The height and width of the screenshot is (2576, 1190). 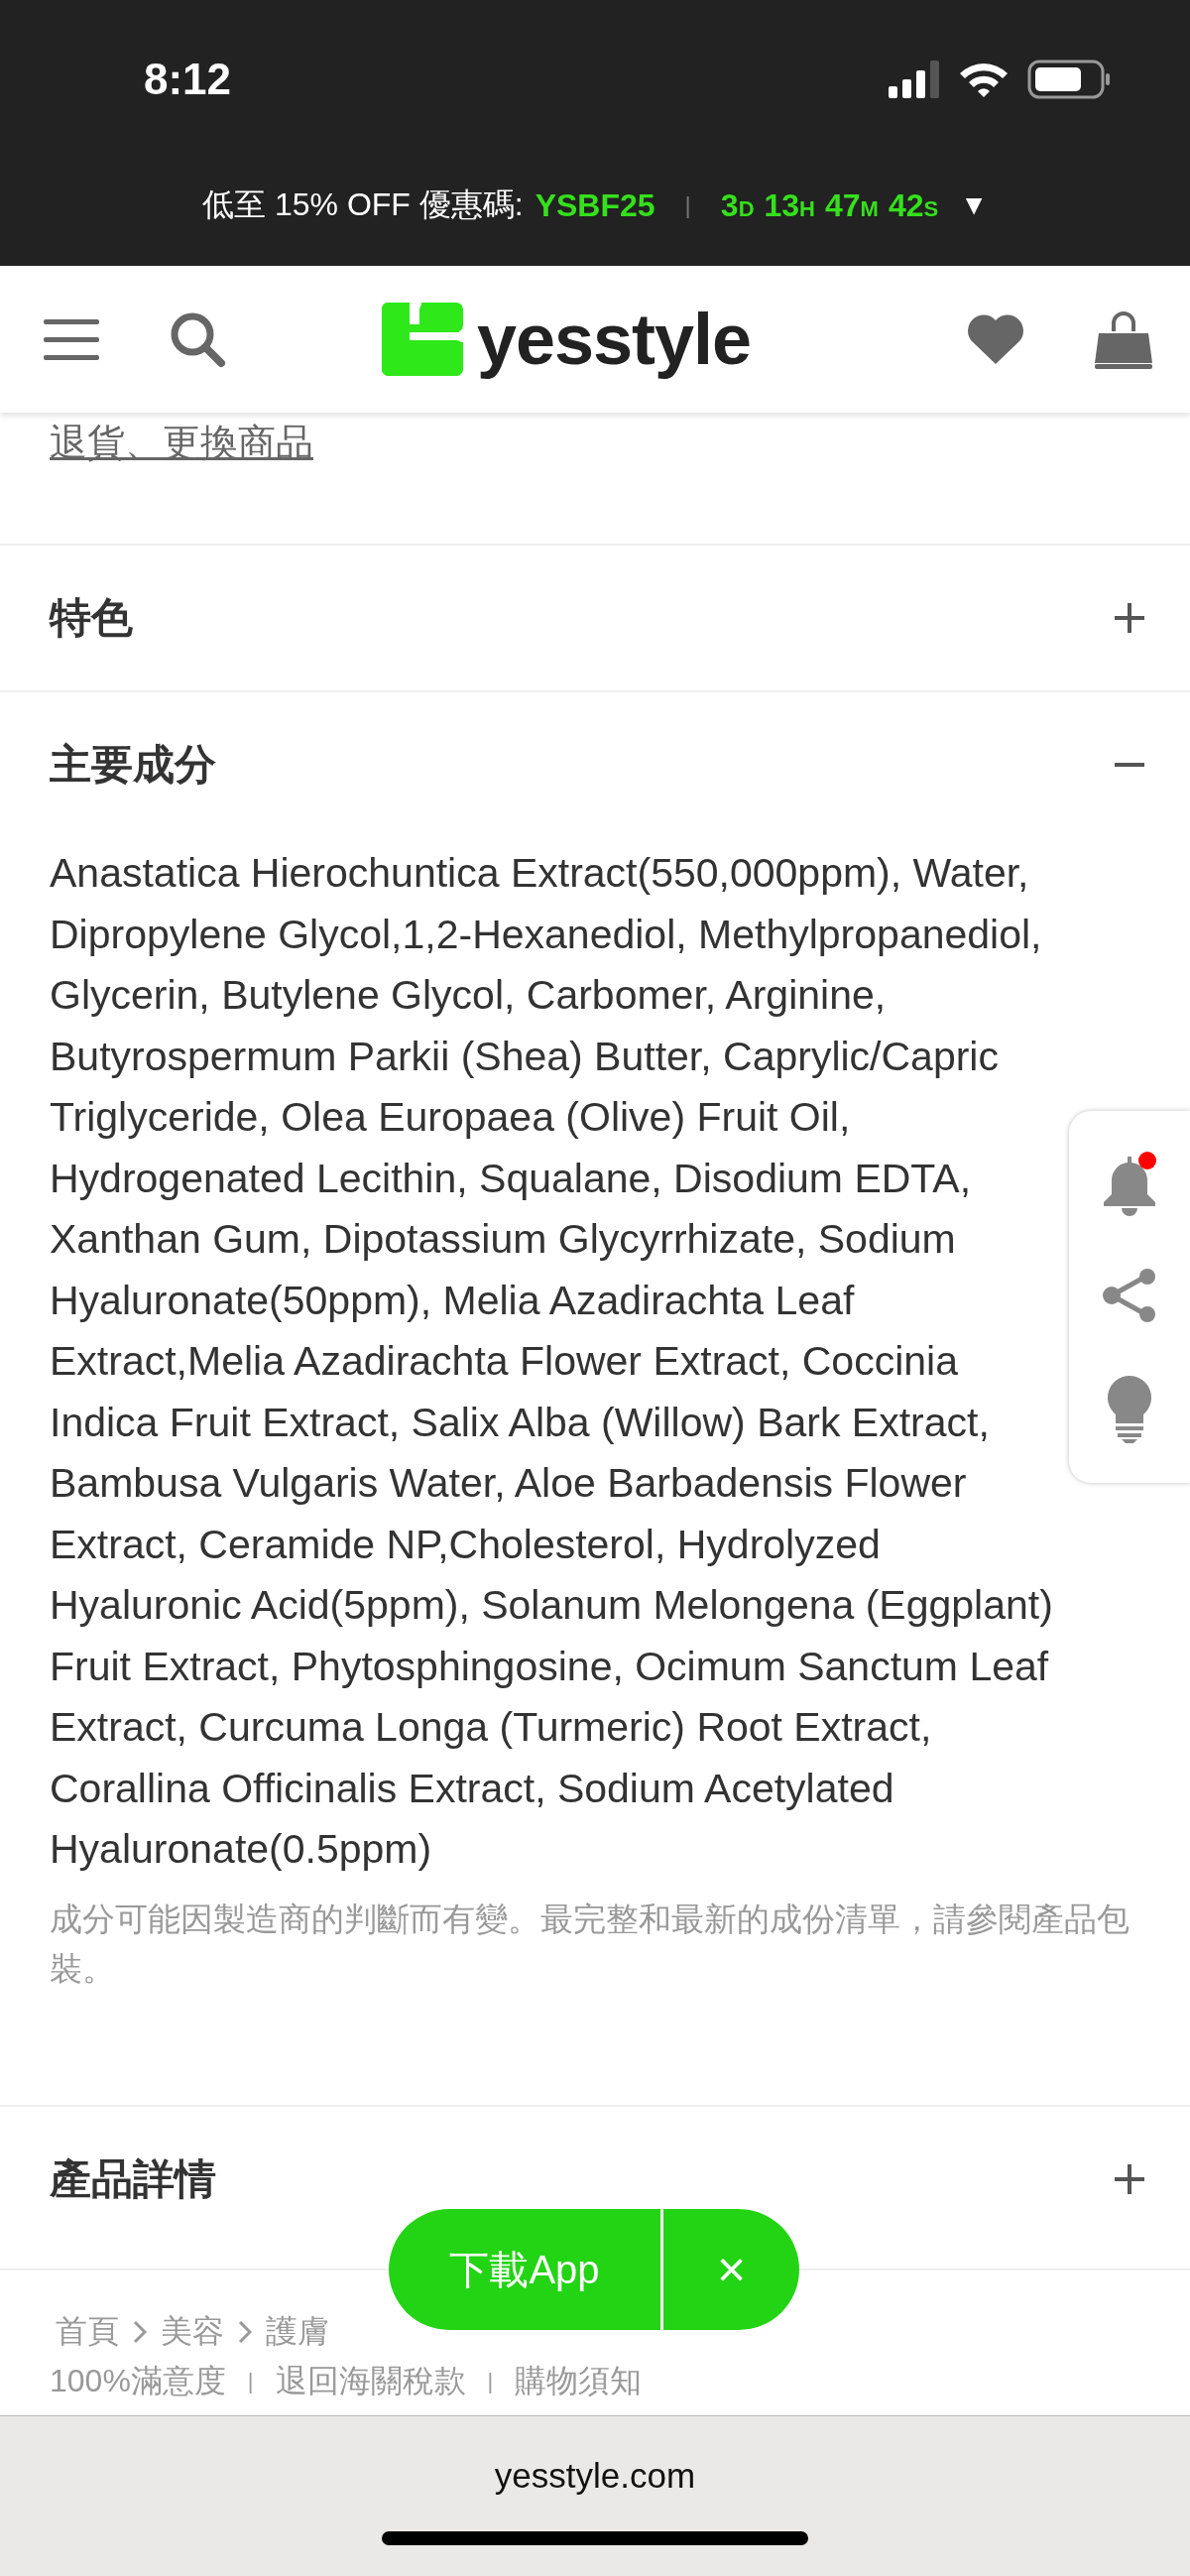 What do you see at coordinates (590, 1944) in the screenshot?
I see `disclaimer-text: 成分可能因製造商的判斷而有變。最完整和最新的成份清單，請參閱產品包裝。` at bounding box center [590, 1944].